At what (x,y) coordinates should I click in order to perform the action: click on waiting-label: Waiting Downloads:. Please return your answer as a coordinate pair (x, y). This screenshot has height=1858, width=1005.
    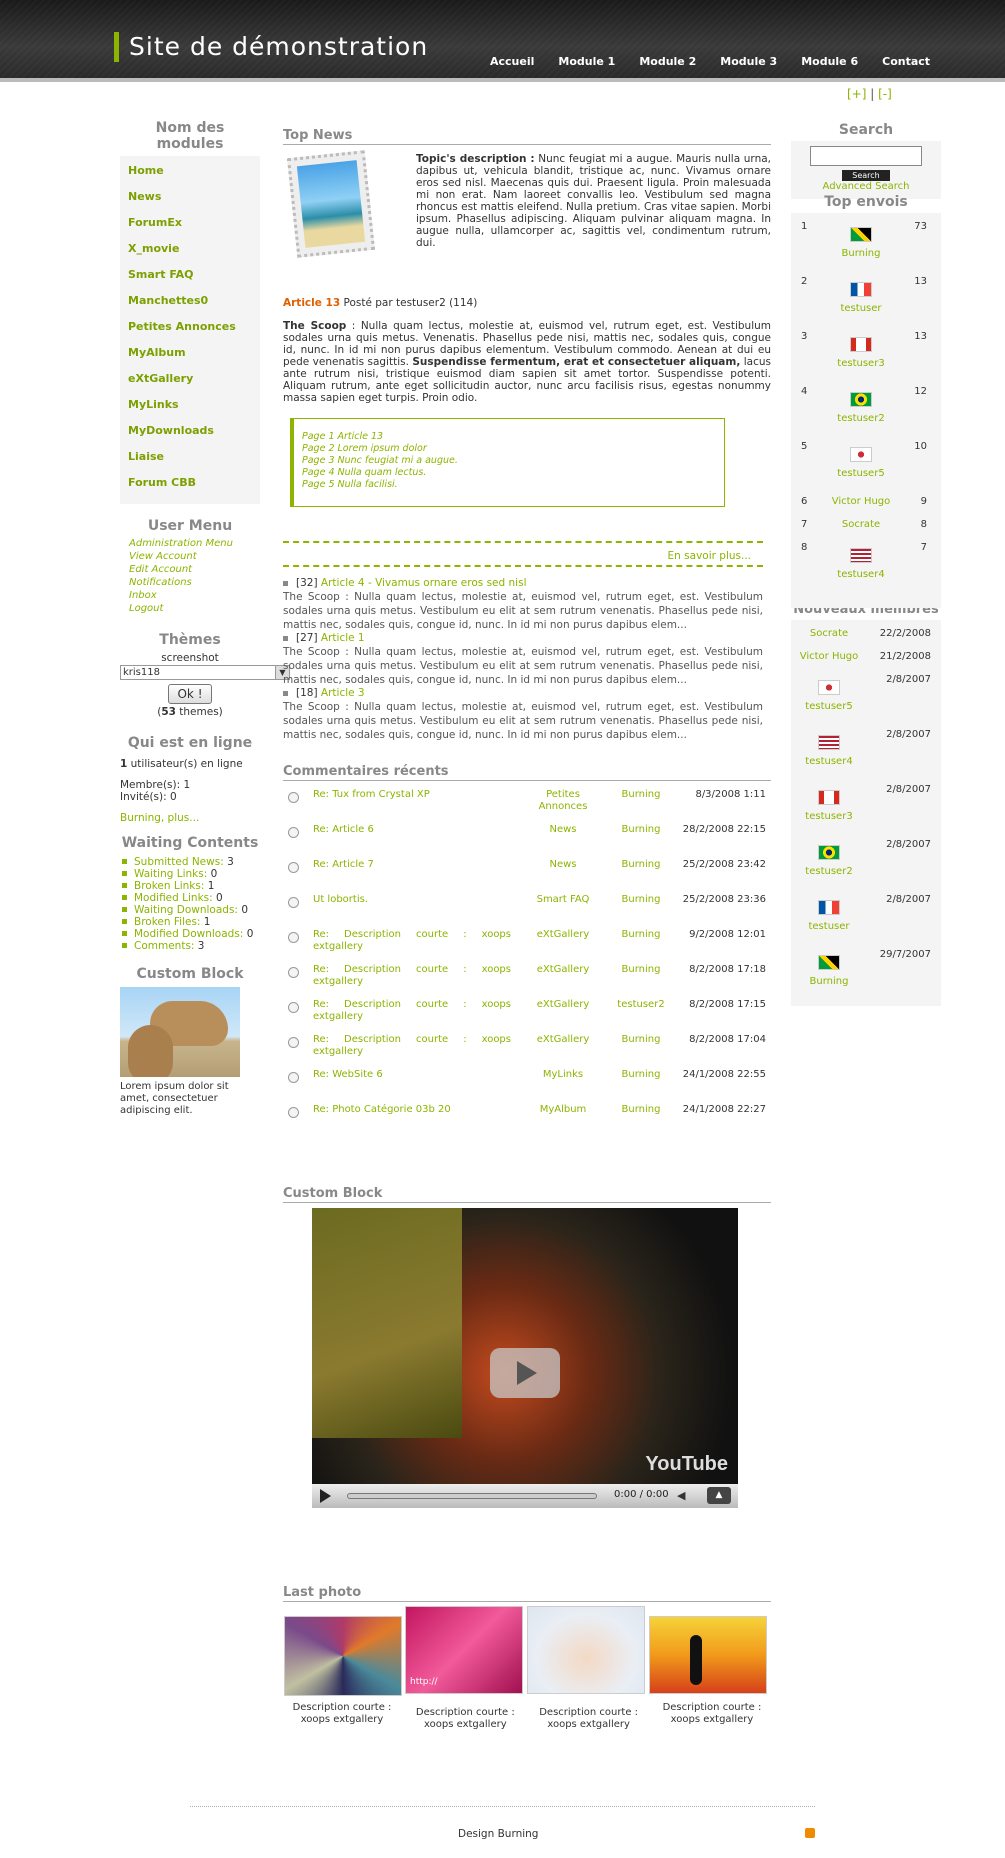
    Looking at the image, I should click on (186, 910).